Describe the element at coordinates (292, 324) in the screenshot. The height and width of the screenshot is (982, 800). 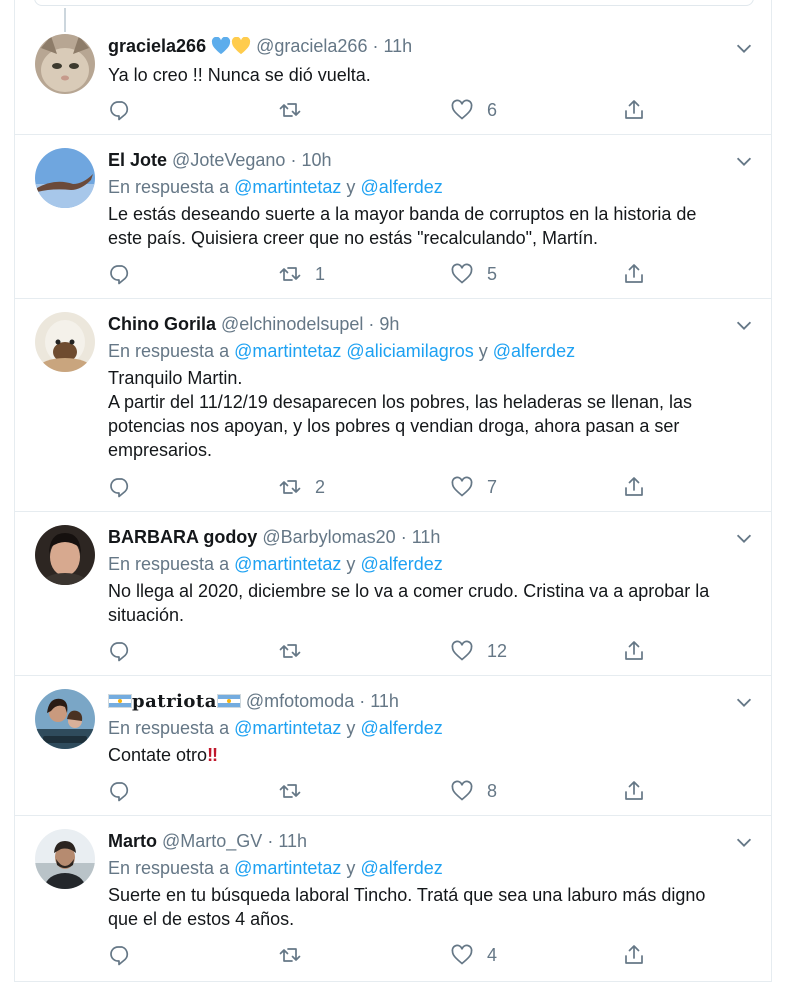
I see `username: @elchinodelsupel` at that location.